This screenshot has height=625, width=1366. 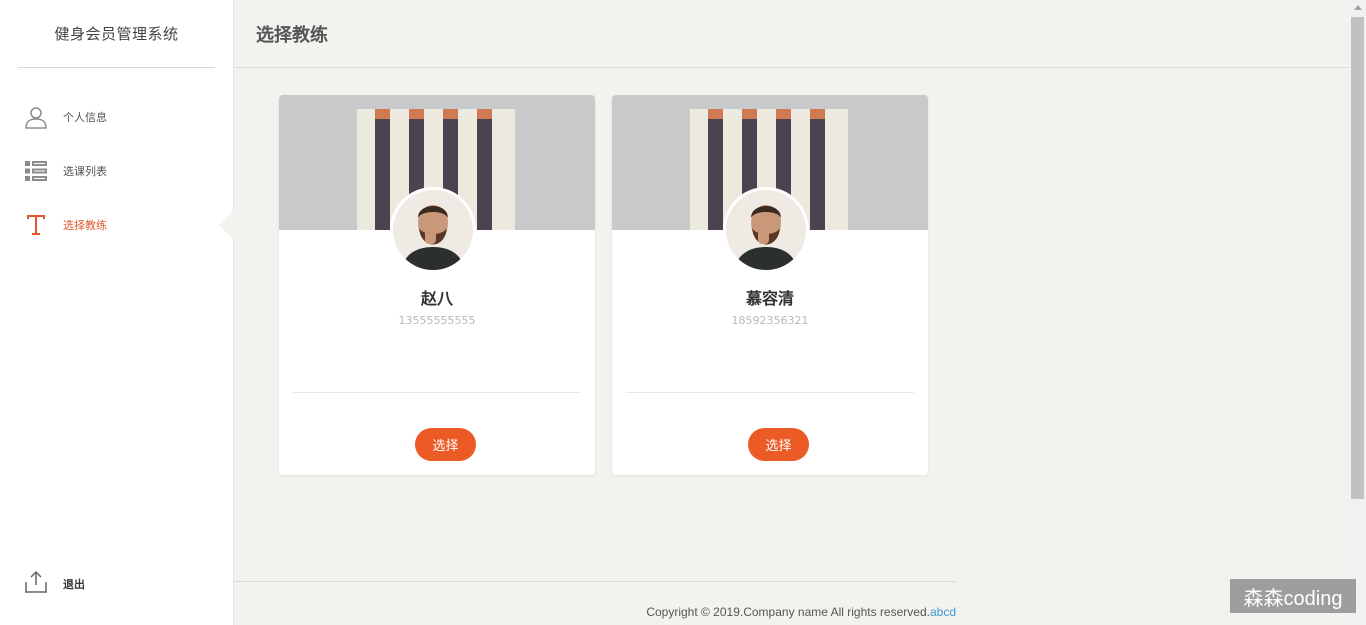 I want to click on sidebar-item-label: 选课列表, so click(x=85, y=171).